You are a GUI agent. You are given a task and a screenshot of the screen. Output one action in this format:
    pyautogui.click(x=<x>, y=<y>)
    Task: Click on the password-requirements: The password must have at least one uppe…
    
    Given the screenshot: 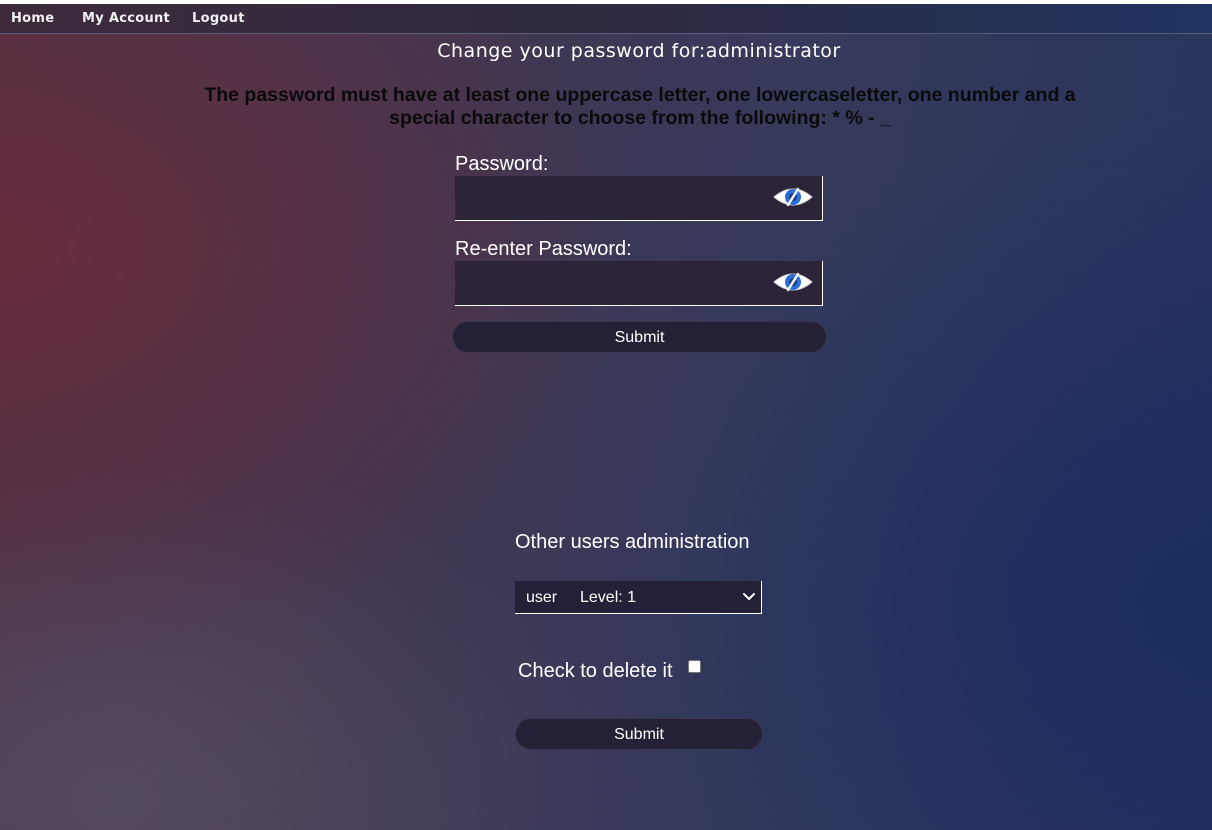 What is the action you would take?
    pyautogui.click(x=640, y=107)
    